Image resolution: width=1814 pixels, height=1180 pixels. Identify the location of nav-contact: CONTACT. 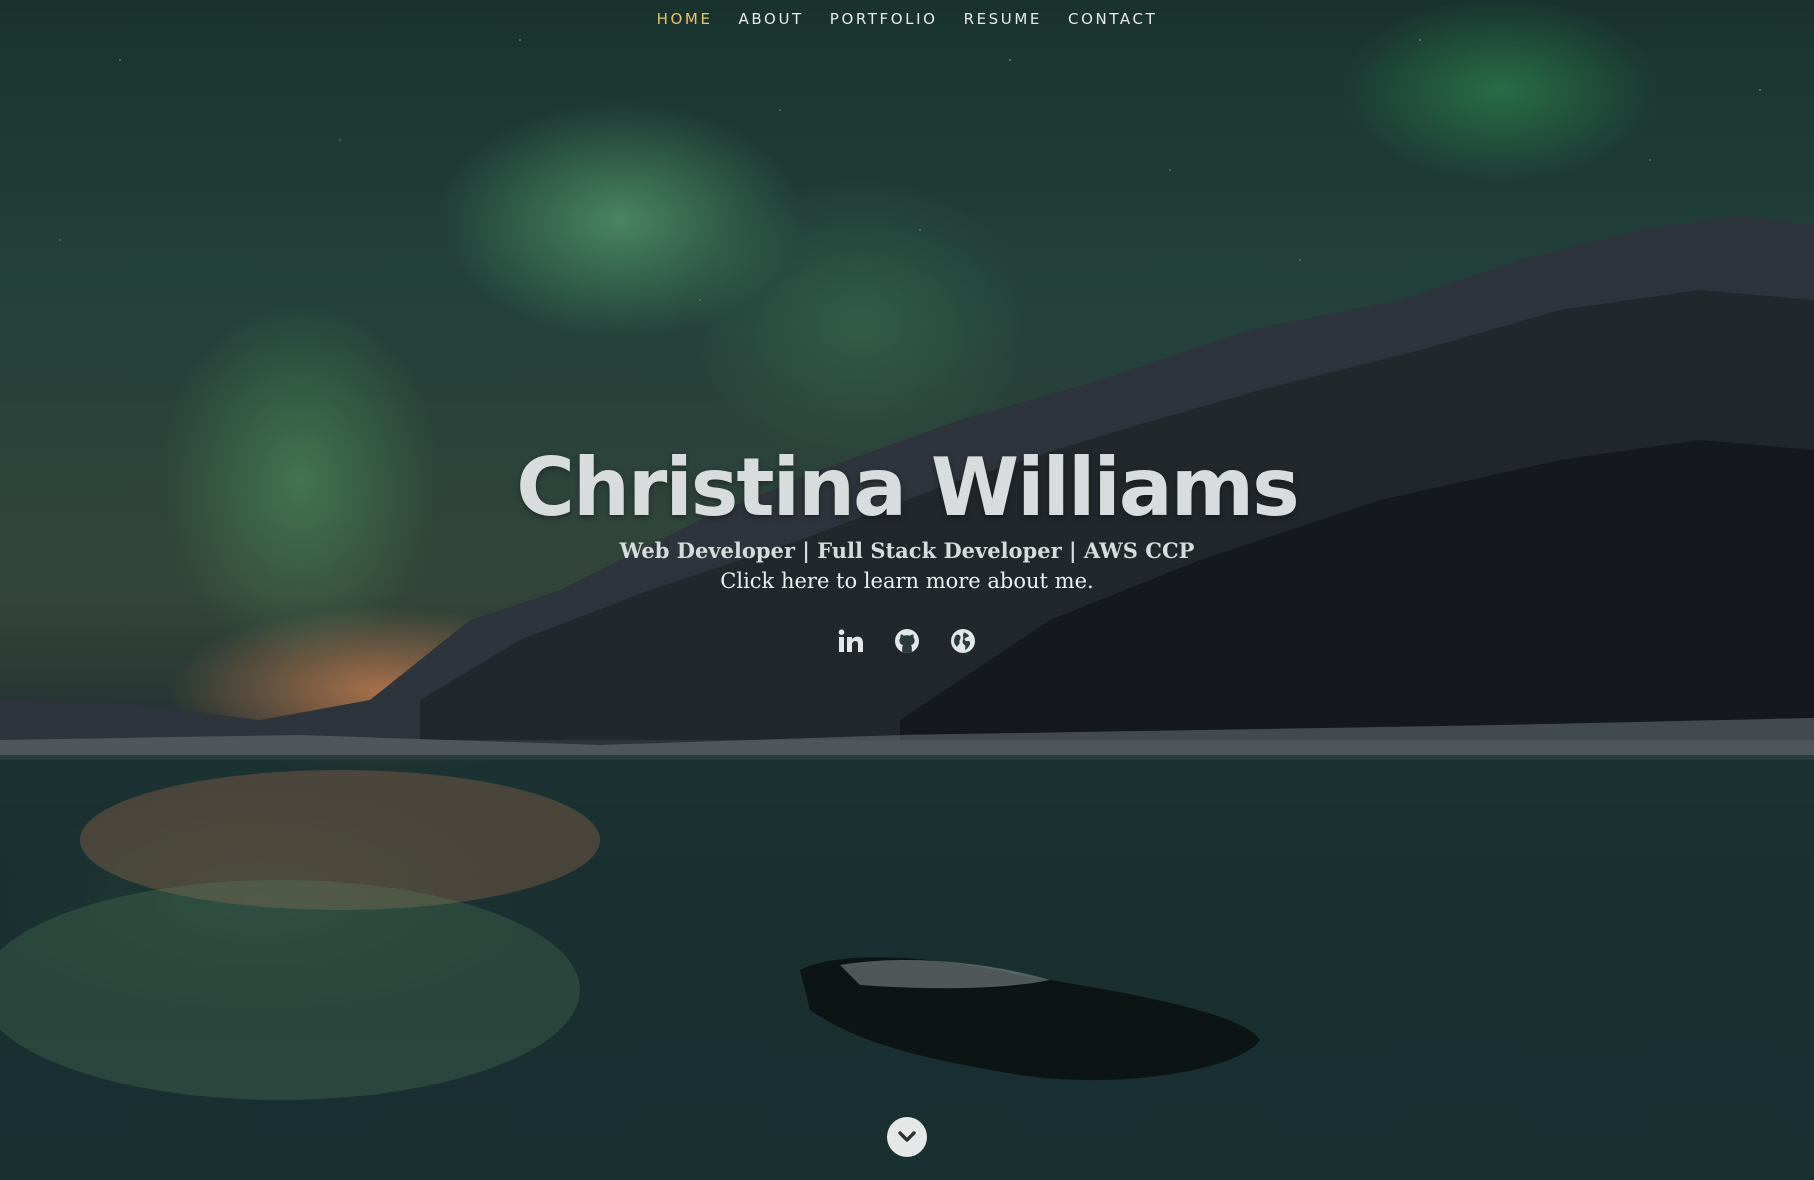
(1112, 19).